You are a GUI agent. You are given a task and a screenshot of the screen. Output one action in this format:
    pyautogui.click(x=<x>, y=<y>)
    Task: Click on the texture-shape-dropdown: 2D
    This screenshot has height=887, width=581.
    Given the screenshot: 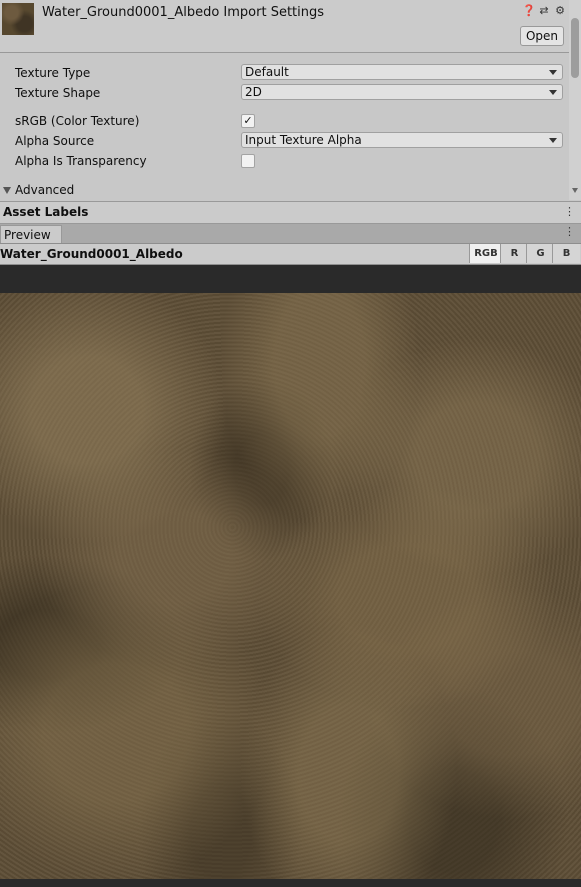 What is the action you would take?
    pyautogui.click(x=402, y=92)
    